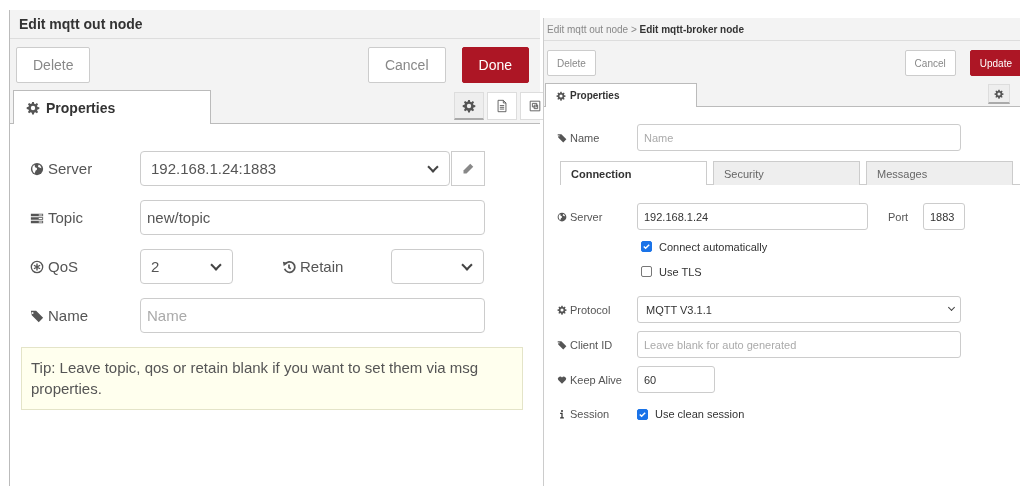 This screenshot has height=486, width=1020. Describe the element at coordinates (295, 168) in the screenshot. I see `server-select: 192.168.1.24:1883` at that location.